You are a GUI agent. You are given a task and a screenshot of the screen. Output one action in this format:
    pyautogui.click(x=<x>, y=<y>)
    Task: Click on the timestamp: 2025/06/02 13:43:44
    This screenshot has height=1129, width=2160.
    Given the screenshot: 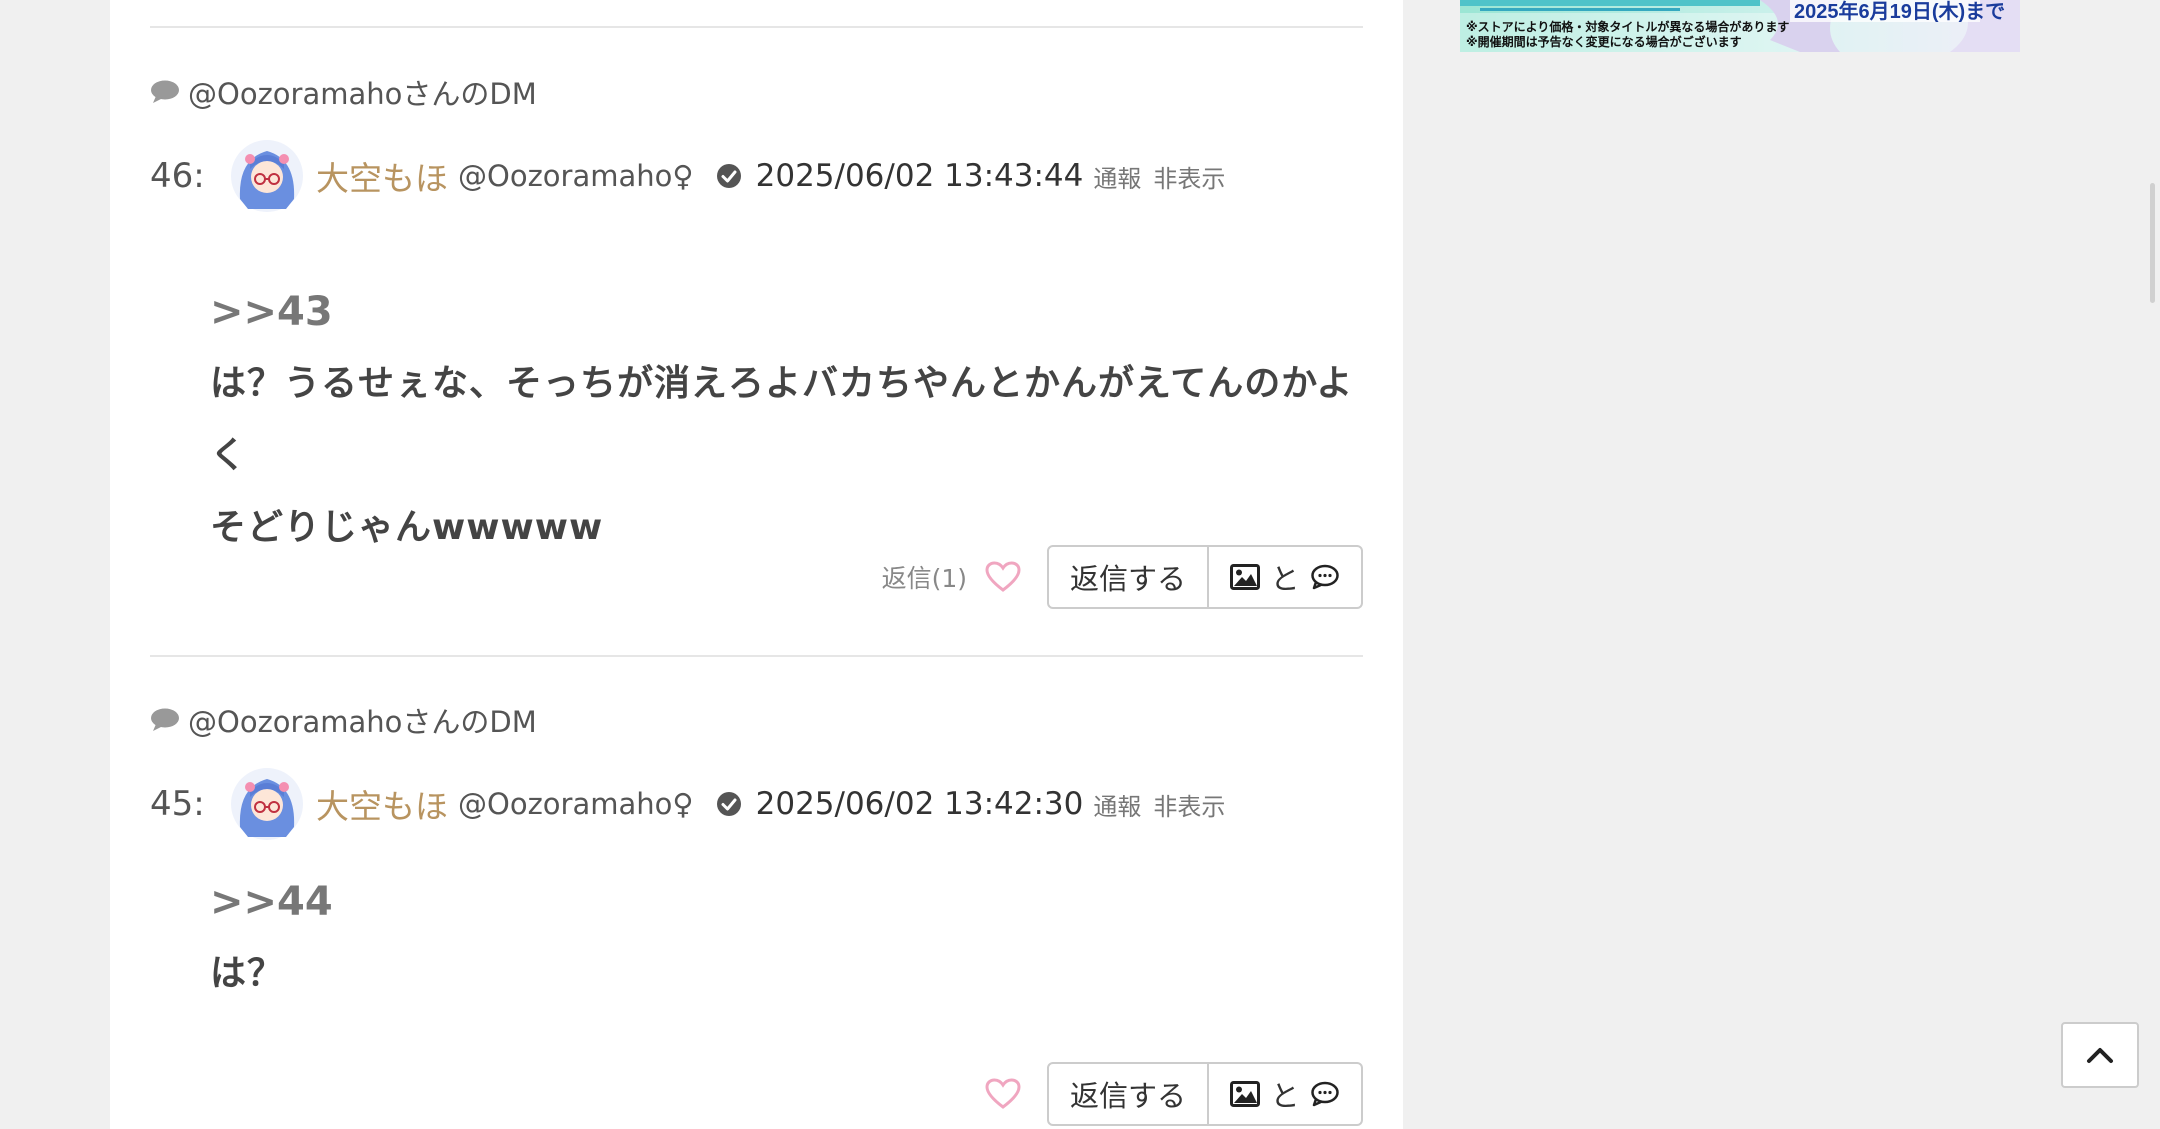 What is the action you would take?
    pyautogui.click(x=919, y=176)
    